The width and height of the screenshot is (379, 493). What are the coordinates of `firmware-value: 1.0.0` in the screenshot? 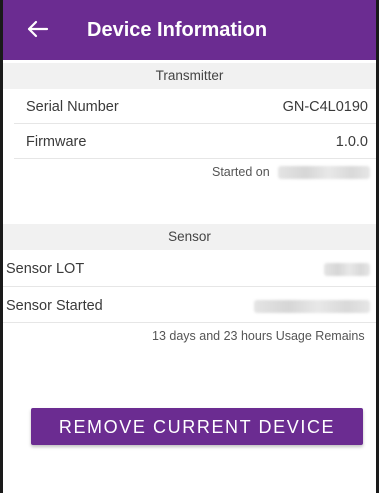 It's located at (351, 142).